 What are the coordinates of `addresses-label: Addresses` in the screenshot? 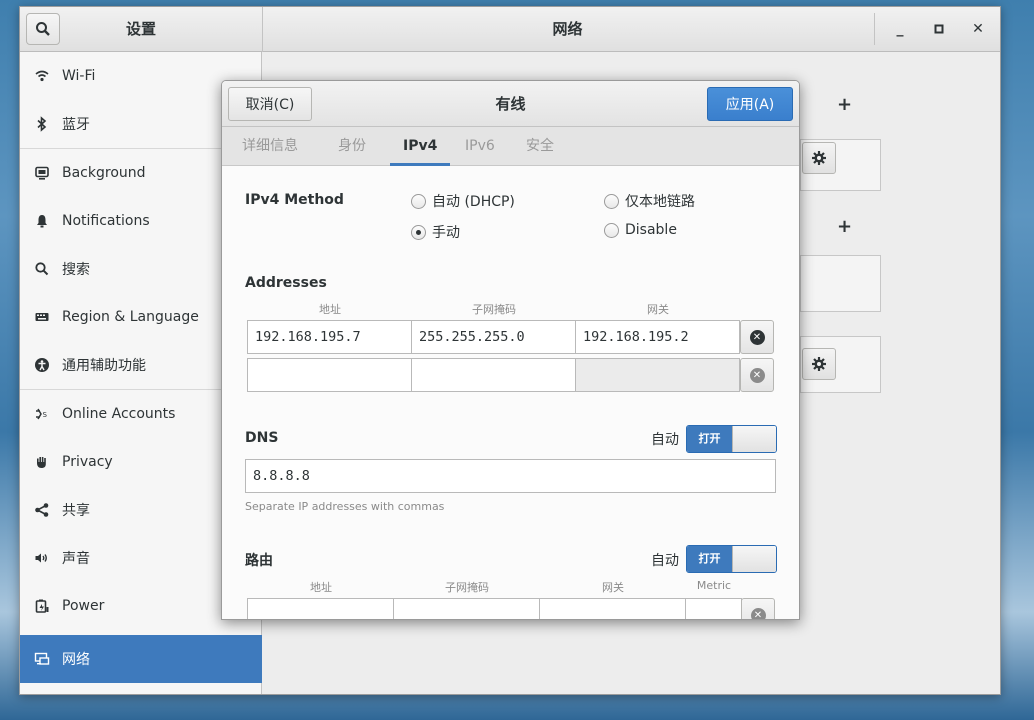 It's located at (286, 283).